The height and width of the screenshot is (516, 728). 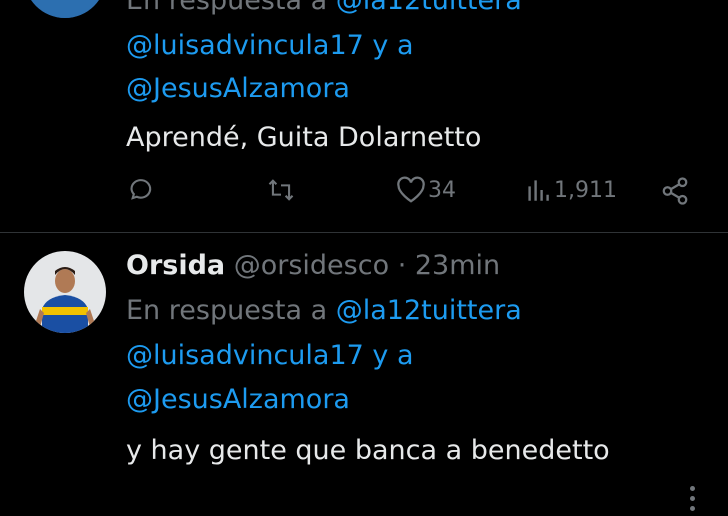 I want to click on more-options-icon, so click(x=694, y=501).